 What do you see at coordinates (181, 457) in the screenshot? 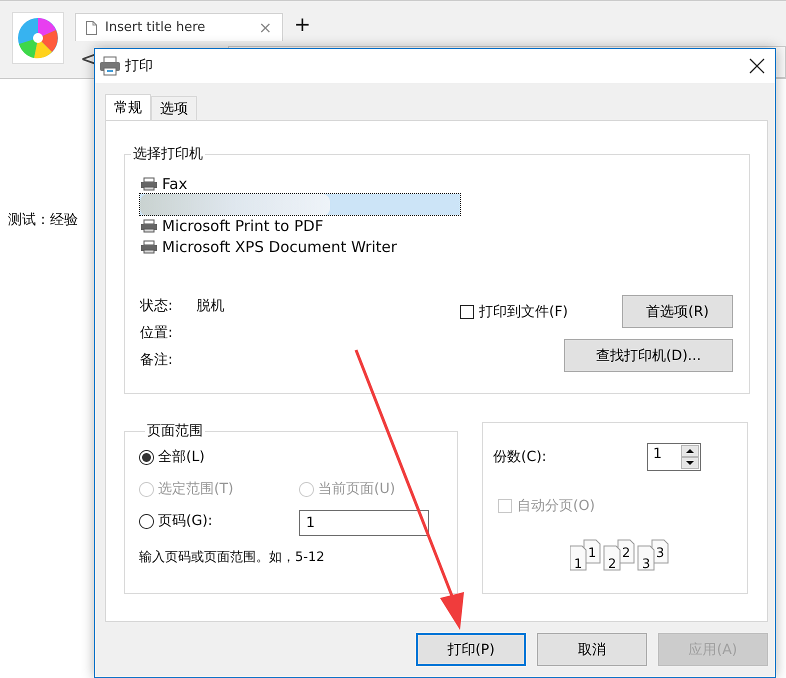
I see `radio-label: 全部(L)` at bounding box center [181, 457].